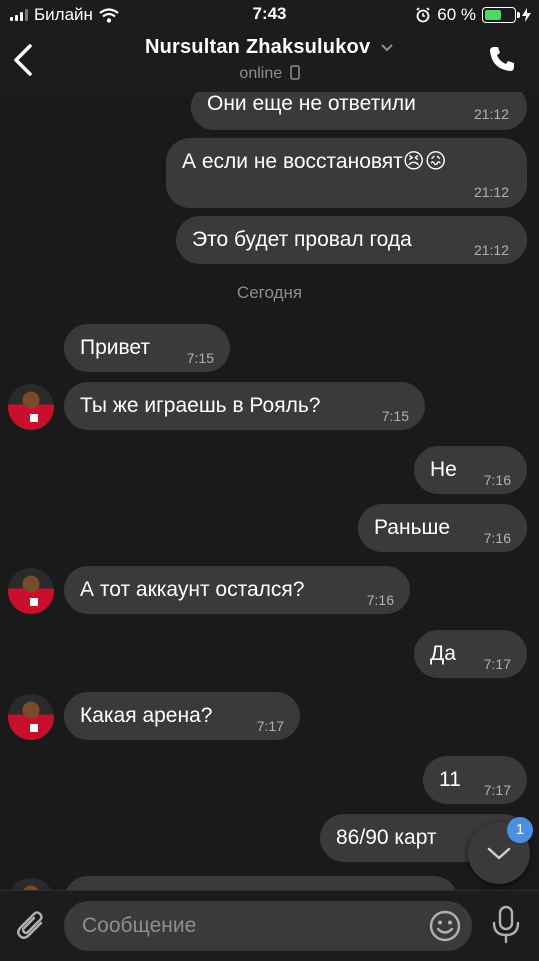  Describe the element at coordinates (475, 780) in the screenshot. I see `message-bubble: 11 7:17` at that location.